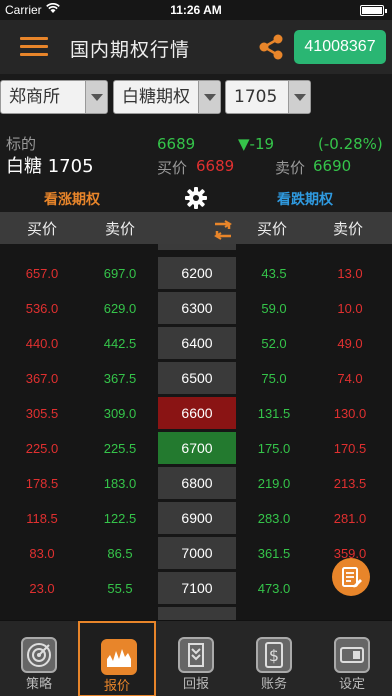 This screenshot has height=696, width=392. What do you see at coordinates (196, 519) in the screenshot?
I see `table-row: 118.5 122.5 6900 283.0 281.0` at bounding box center [196, 519].